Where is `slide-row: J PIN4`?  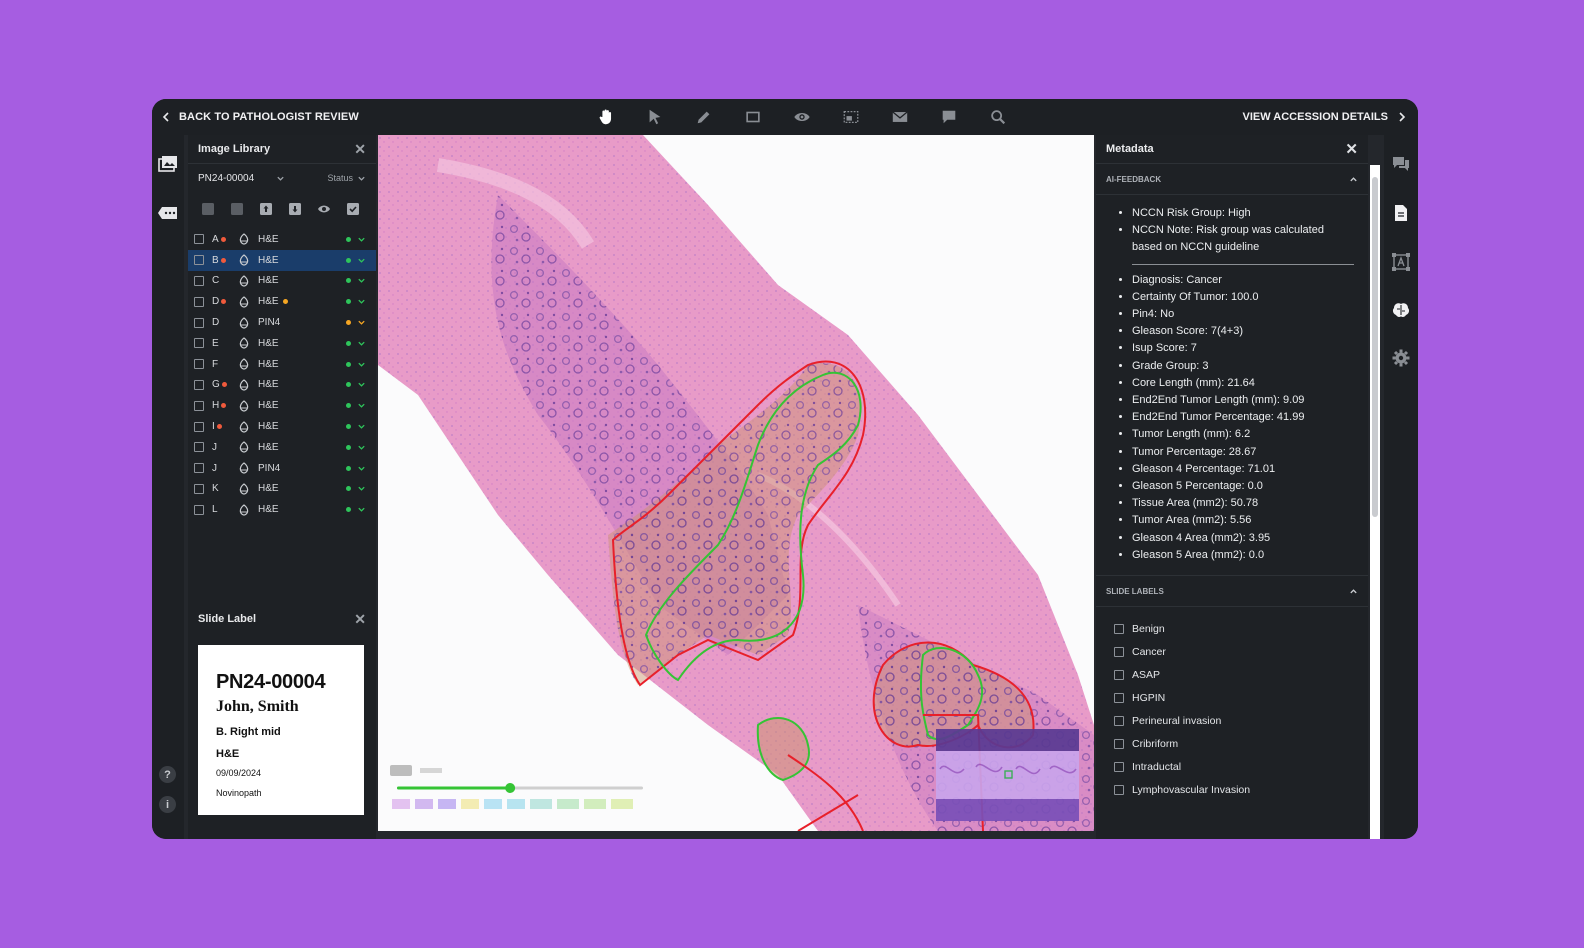
slide-row: J PIN4 is located at coordinates (282, 468).